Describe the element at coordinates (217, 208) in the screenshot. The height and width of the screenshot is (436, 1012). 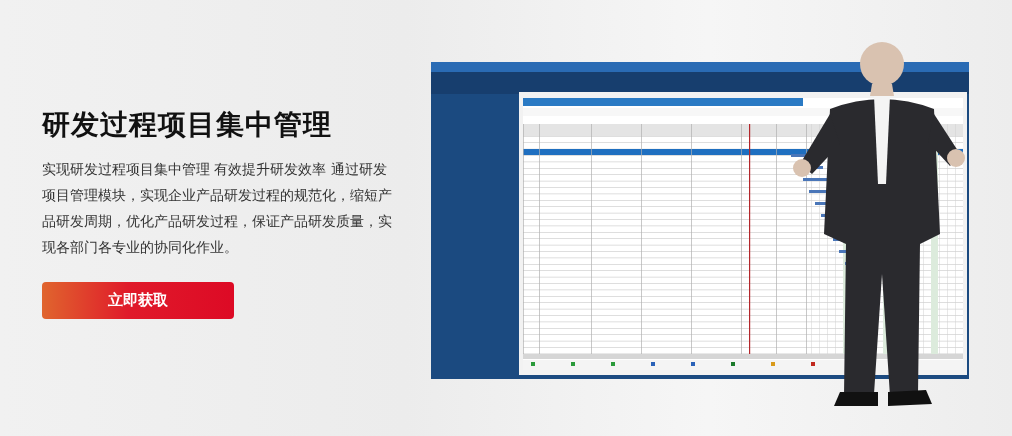
I see `hero-description: 实现研发过程项目集中管理 有效提升研发效率 通过研发项目管理模块，实现企业产品研发过程的规范化，缩短产品研发周期，优化产品研发过程，保证产品研发质量，实现各部门各专业的协同化作业。` at that location.